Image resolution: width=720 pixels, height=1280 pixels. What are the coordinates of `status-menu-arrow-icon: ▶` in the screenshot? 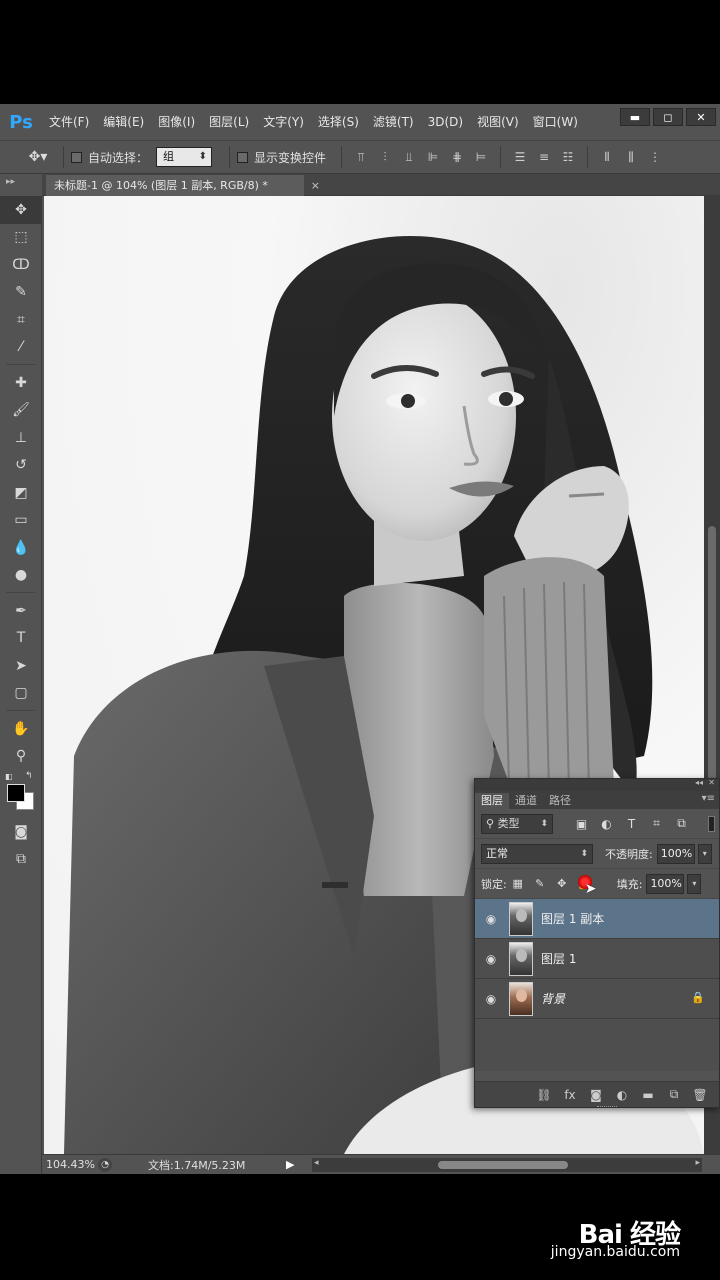 It's located at (290, 1164).